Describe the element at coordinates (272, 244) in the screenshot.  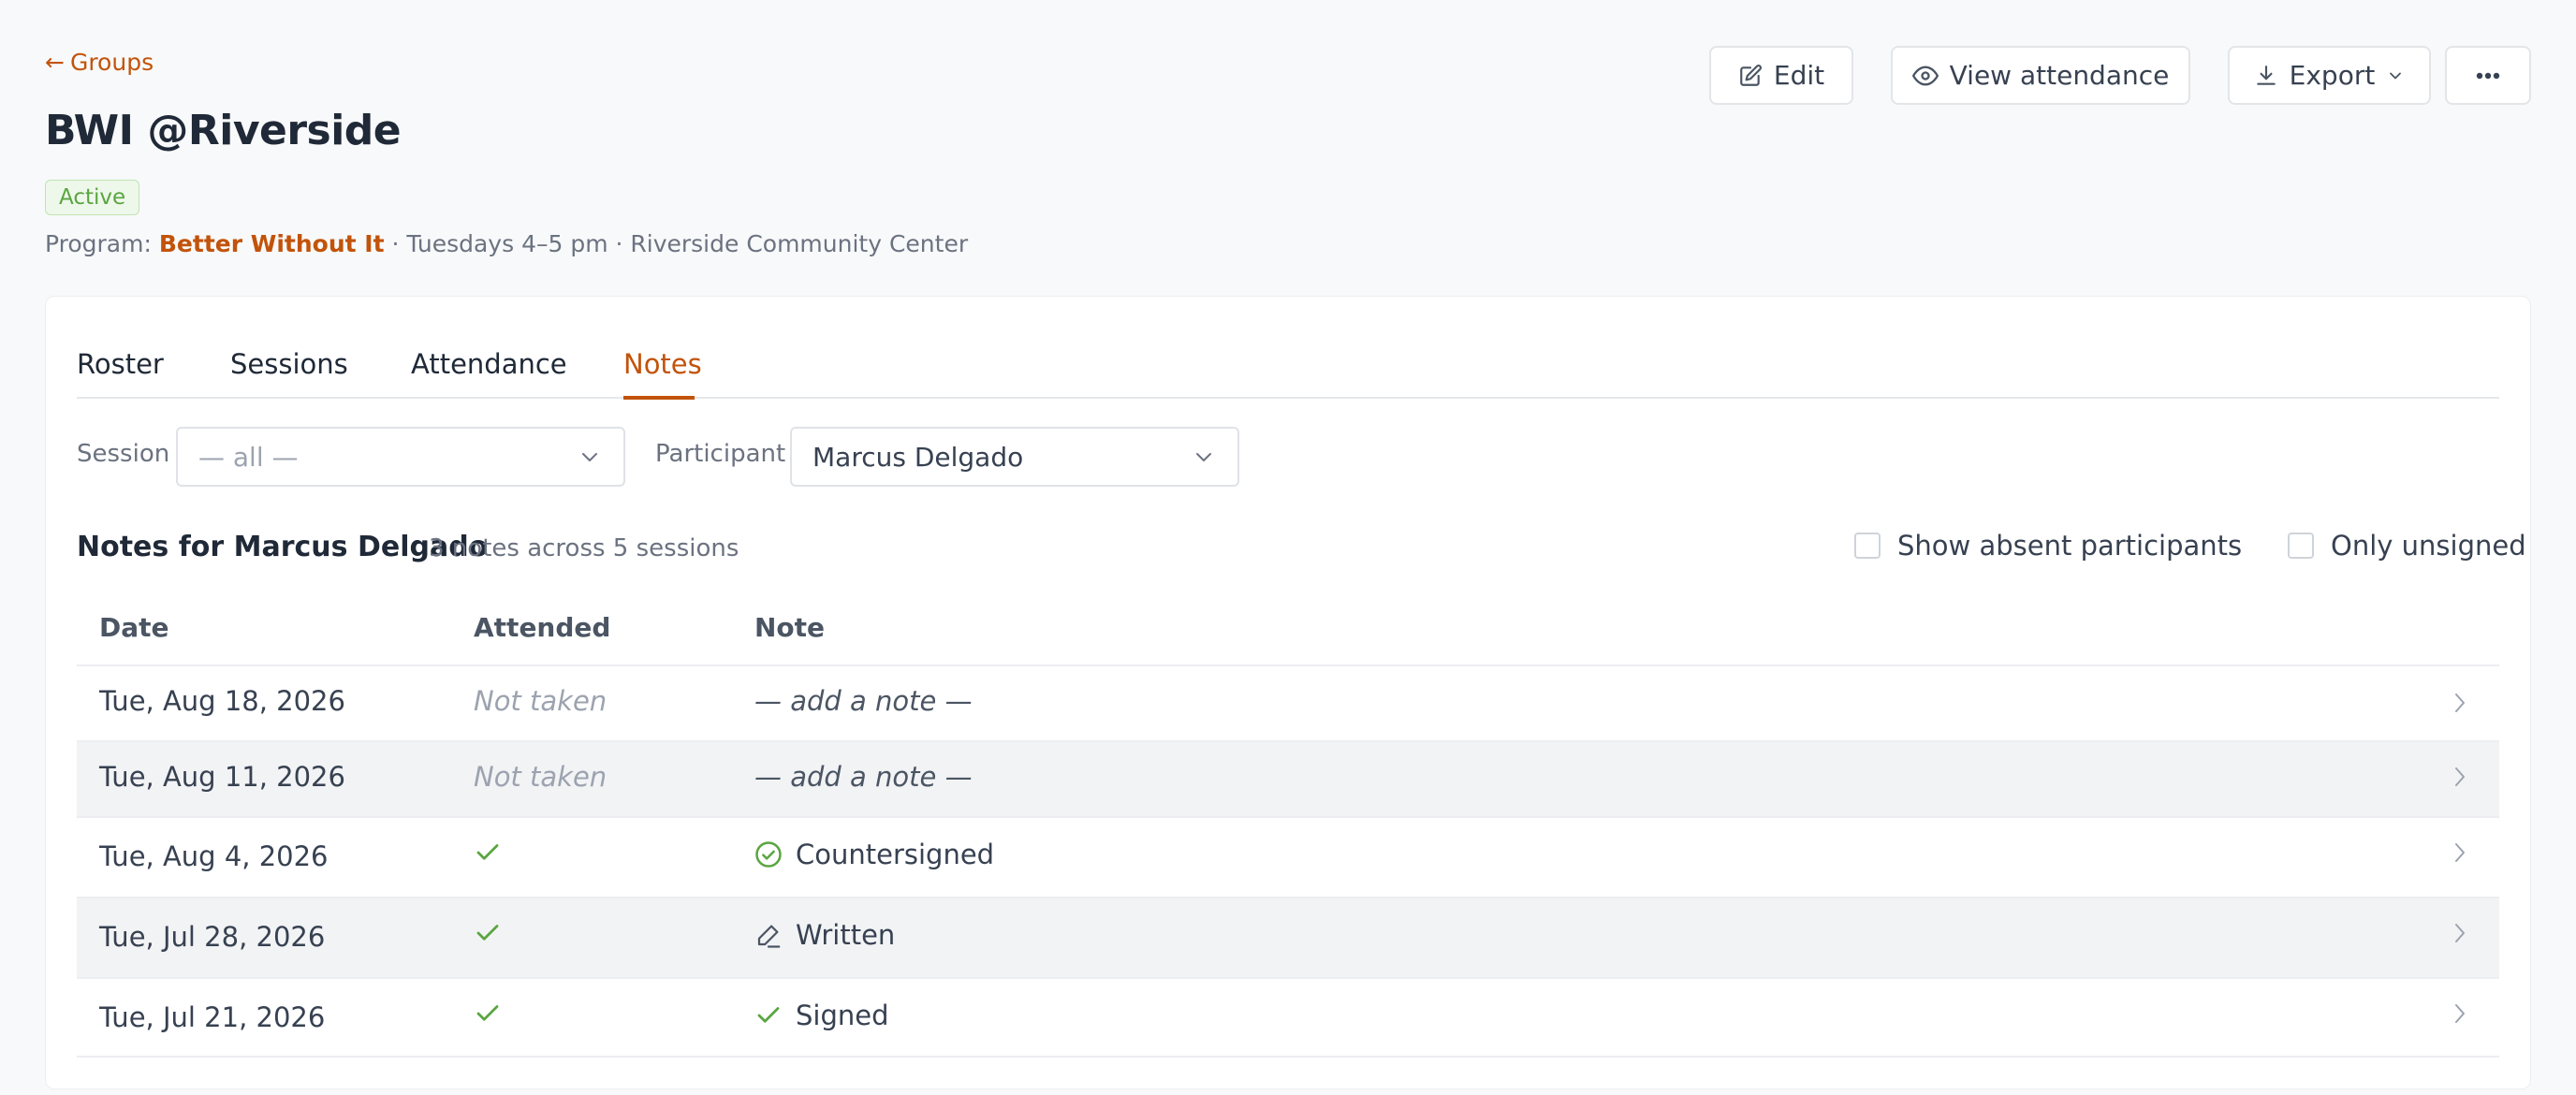
I see `program-link: Better Without It` at that location.